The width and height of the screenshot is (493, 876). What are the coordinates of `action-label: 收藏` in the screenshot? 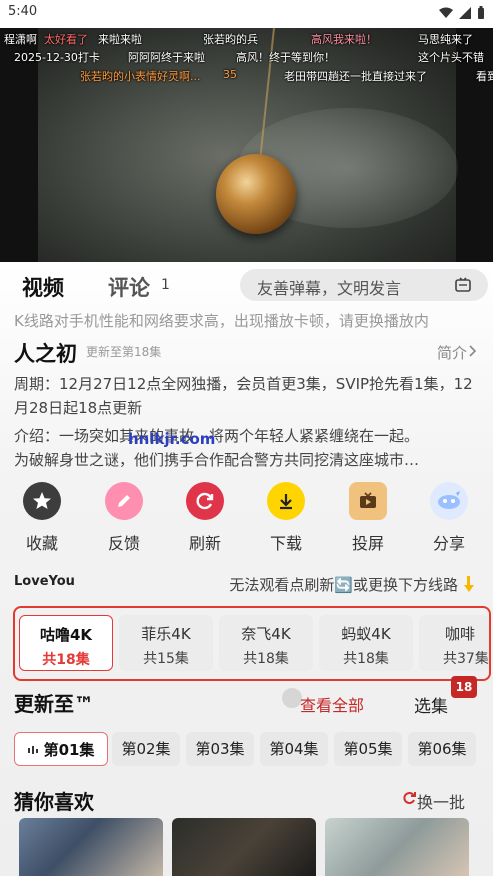 It's located at (41, 543).